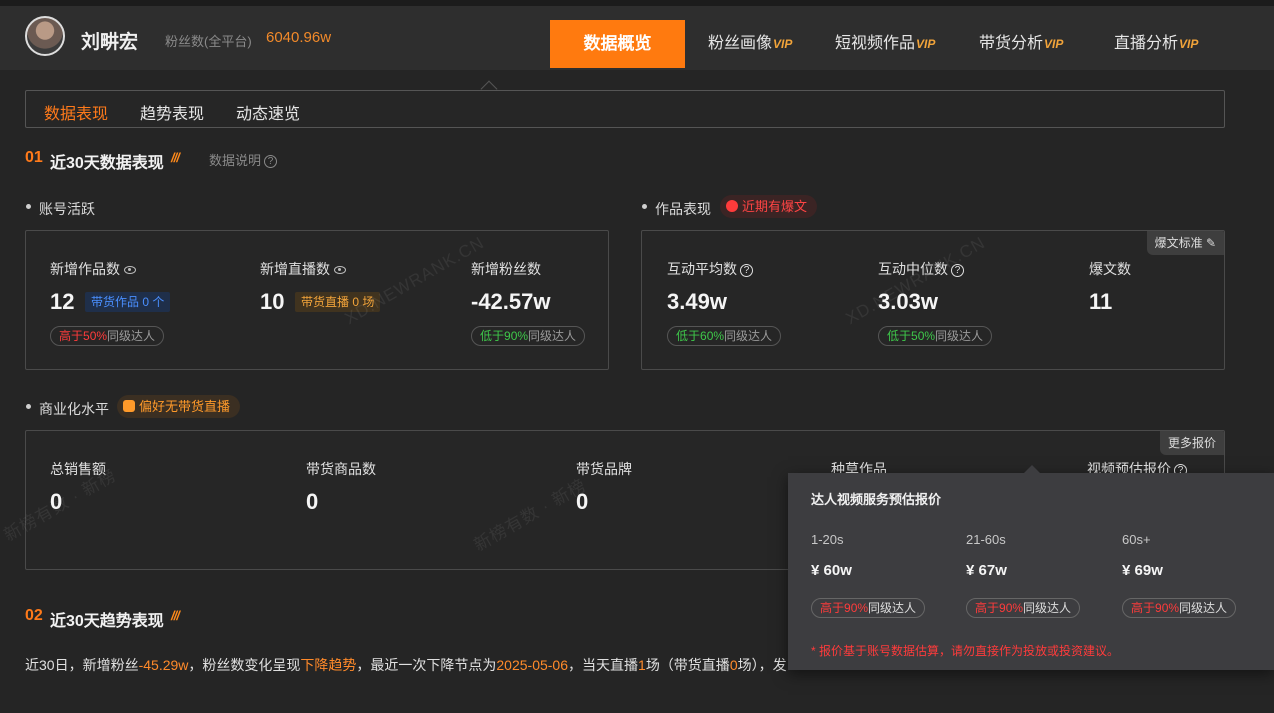 The image size is (1274, 713). I want to click on new-lives-label: 新增直播数, so click(303, 269).